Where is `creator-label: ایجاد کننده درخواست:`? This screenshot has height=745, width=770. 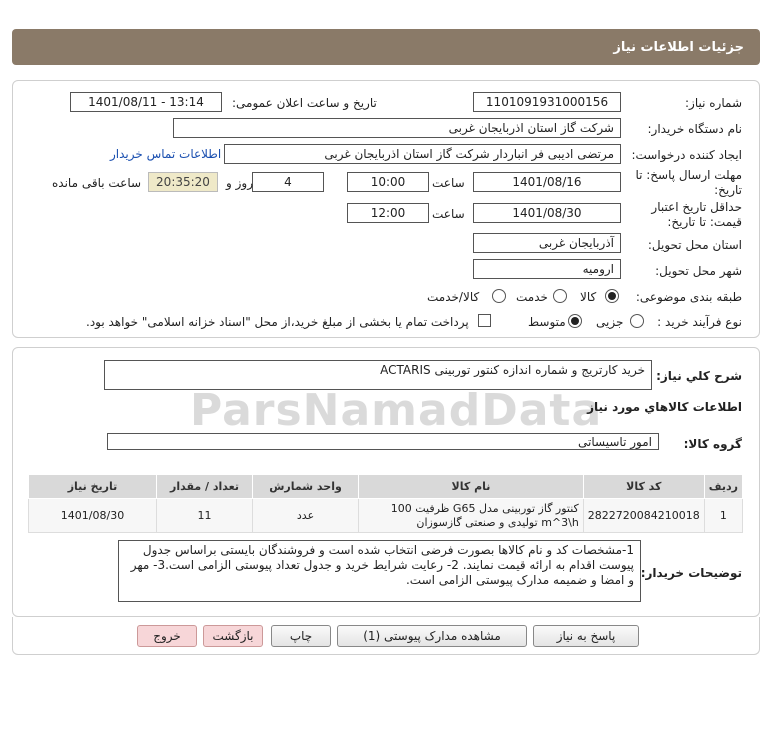
creator-label: ایجاد کننده درخواست: is located at coordinates (686, 155).